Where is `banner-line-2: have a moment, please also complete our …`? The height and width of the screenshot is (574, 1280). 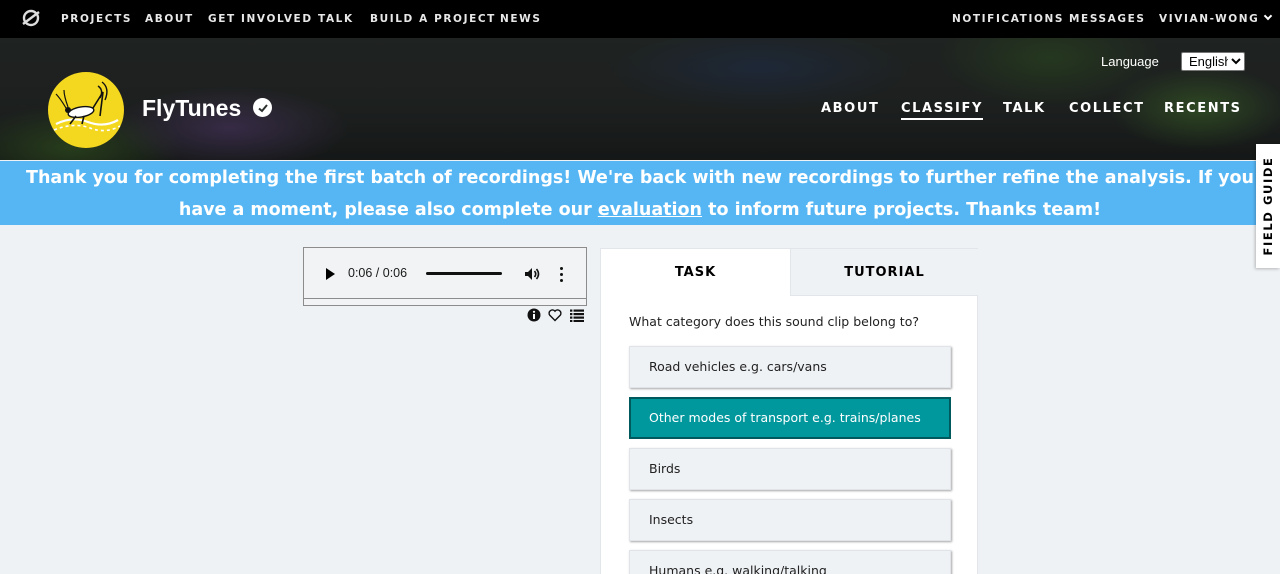
banner-line-2: have a moment, please also complete our … is located at coordinates (640, 209).